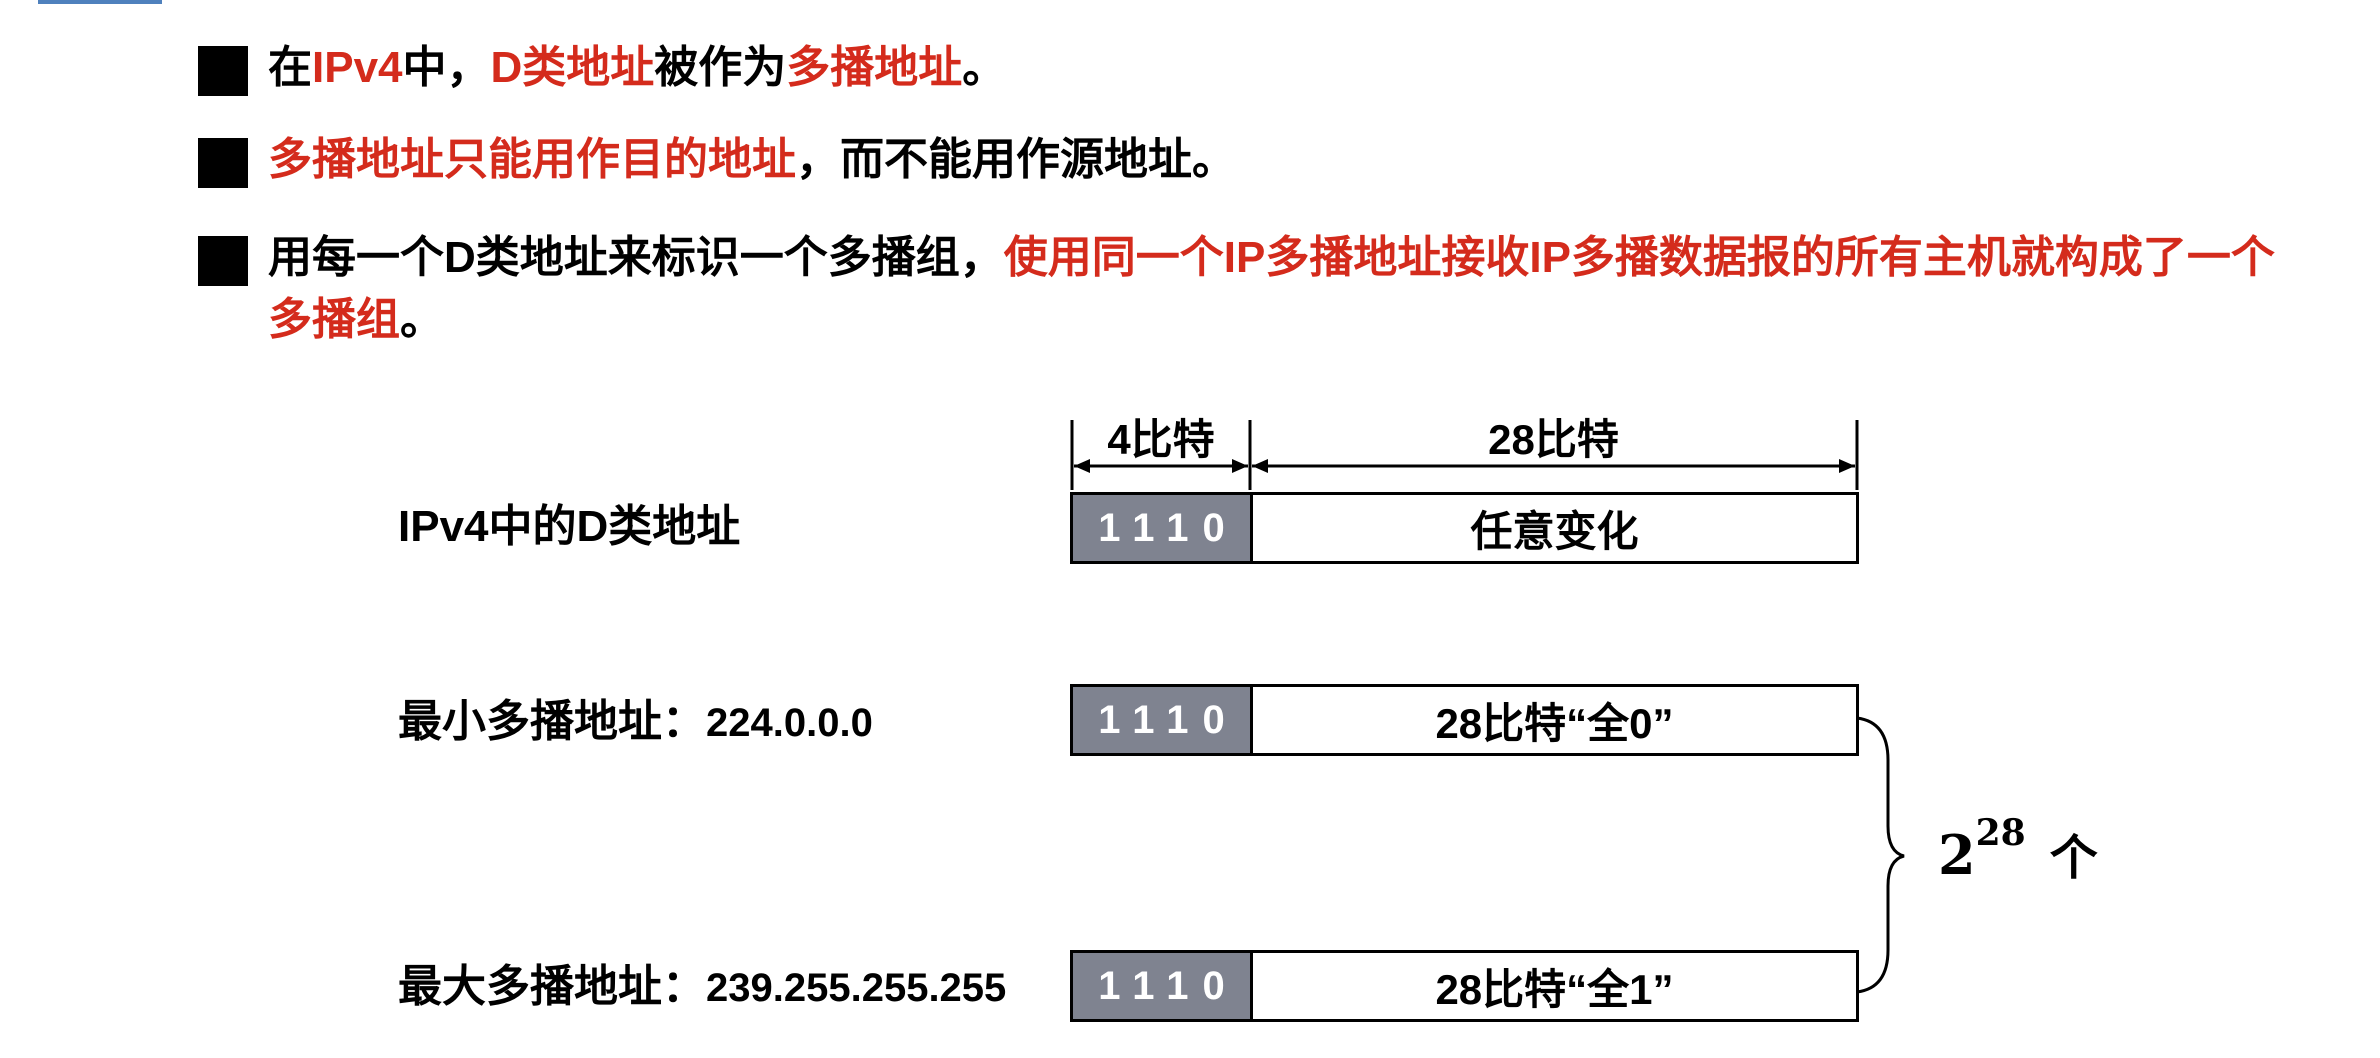 This screenshot has height=1058, width=2380. I want to click on count-exponent: 28, so click(2000, 833).